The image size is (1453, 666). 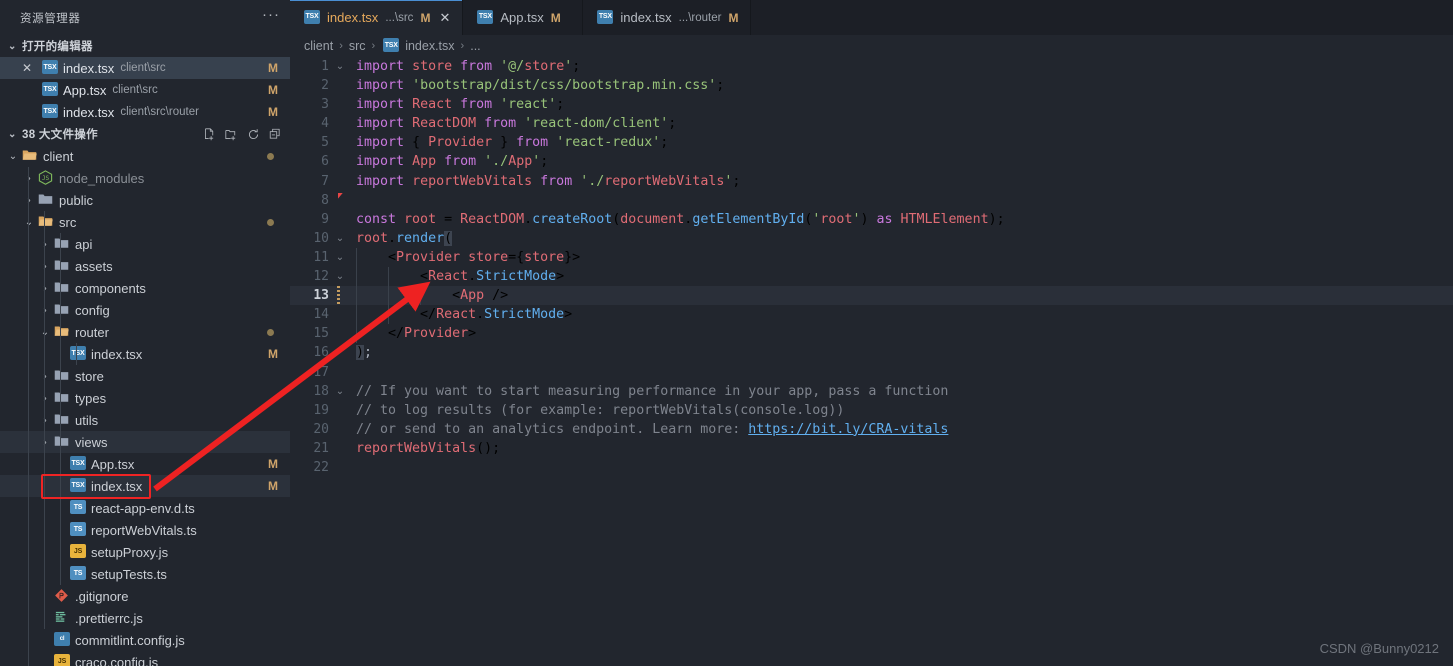 What do you see at coordinates (871, 448) in the screenshot?
I see `code-line: 21 reportWebVitals();` at bounding box center [871, 448].